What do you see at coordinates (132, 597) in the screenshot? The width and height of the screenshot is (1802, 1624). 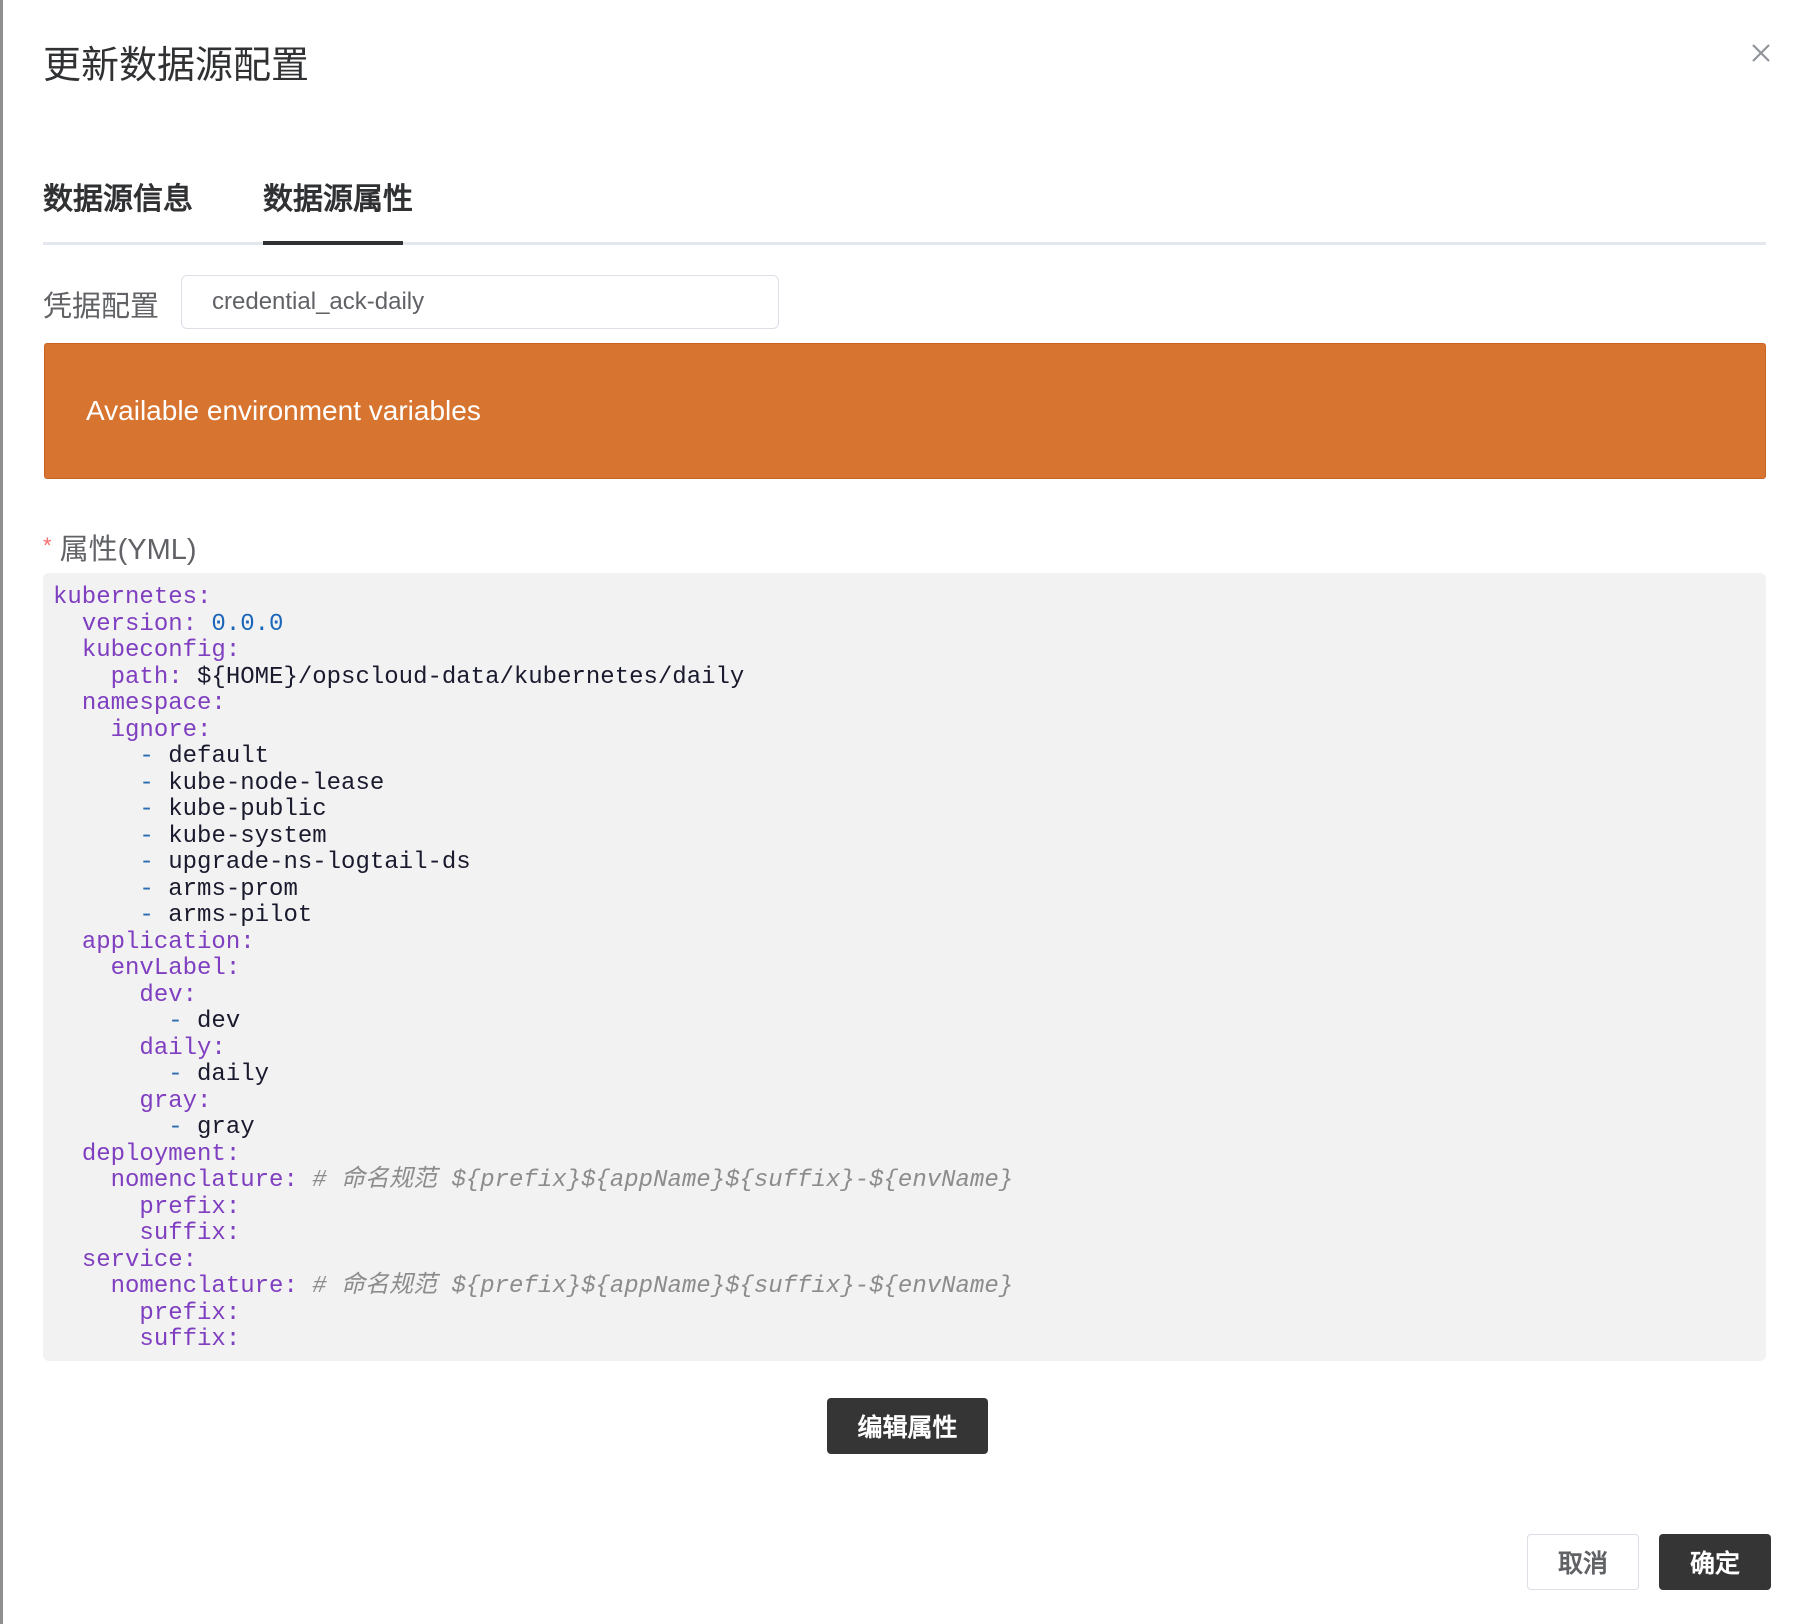 I see `code-line: kubernetes:` at bounding box center [132, 597].